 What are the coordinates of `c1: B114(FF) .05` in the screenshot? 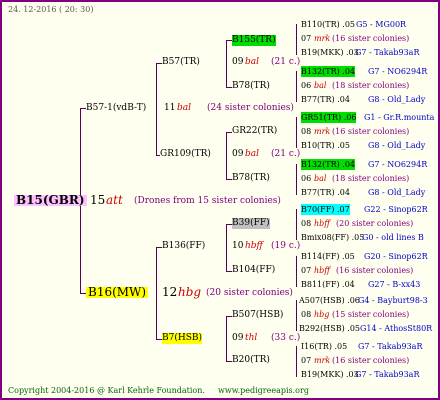 It's located at (328, 256).